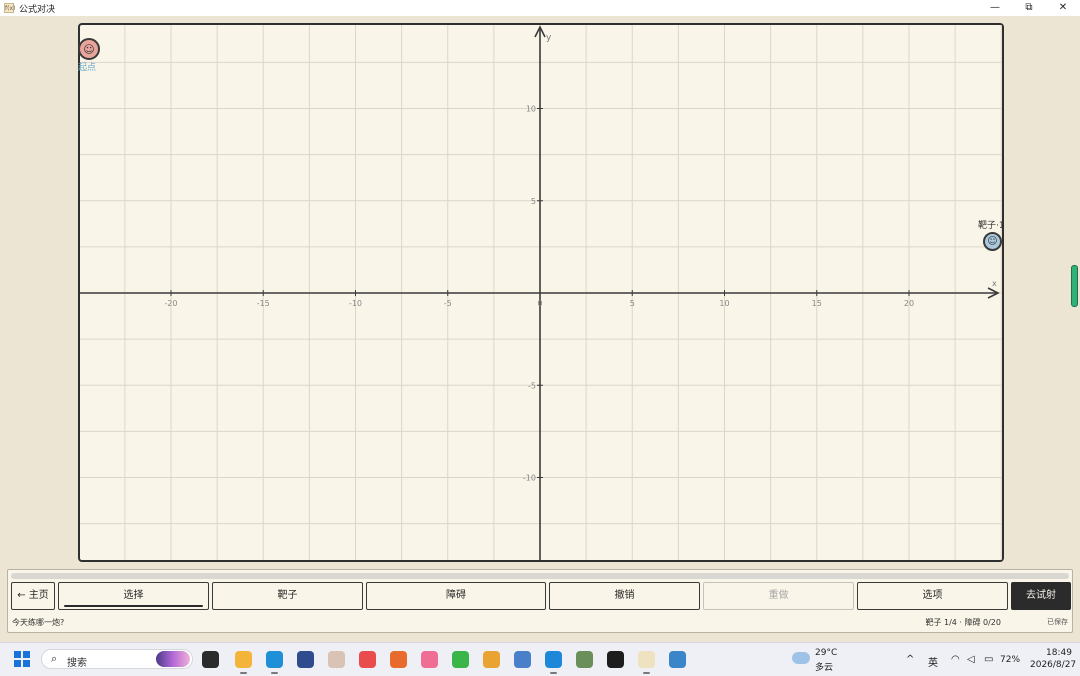  Describe the element at coordinates (971, 659) in the screenshot. I see `speaker-icon: ◁` at that location.